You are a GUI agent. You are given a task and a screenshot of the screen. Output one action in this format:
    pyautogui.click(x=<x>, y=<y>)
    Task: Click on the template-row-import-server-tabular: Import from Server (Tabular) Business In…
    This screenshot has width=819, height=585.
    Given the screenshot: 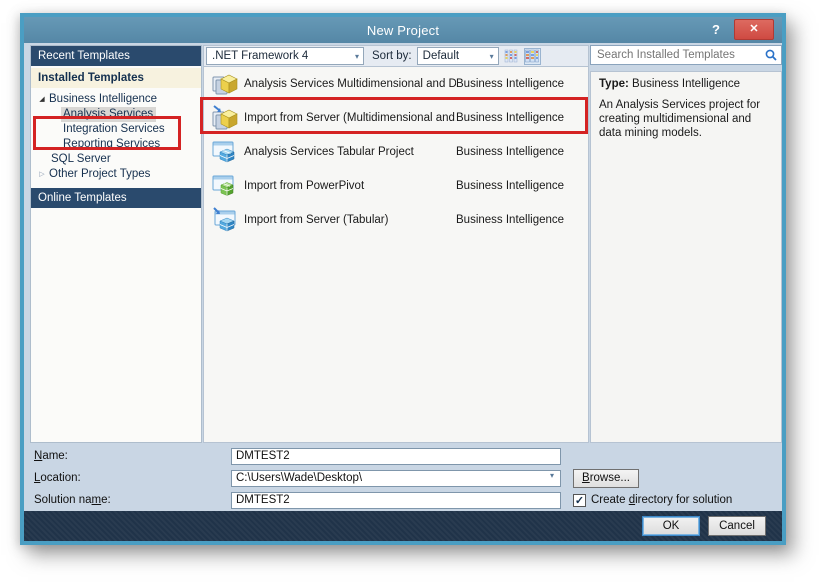 What is the action you would take?
    pyautogui.click(x=396, y=220)
    